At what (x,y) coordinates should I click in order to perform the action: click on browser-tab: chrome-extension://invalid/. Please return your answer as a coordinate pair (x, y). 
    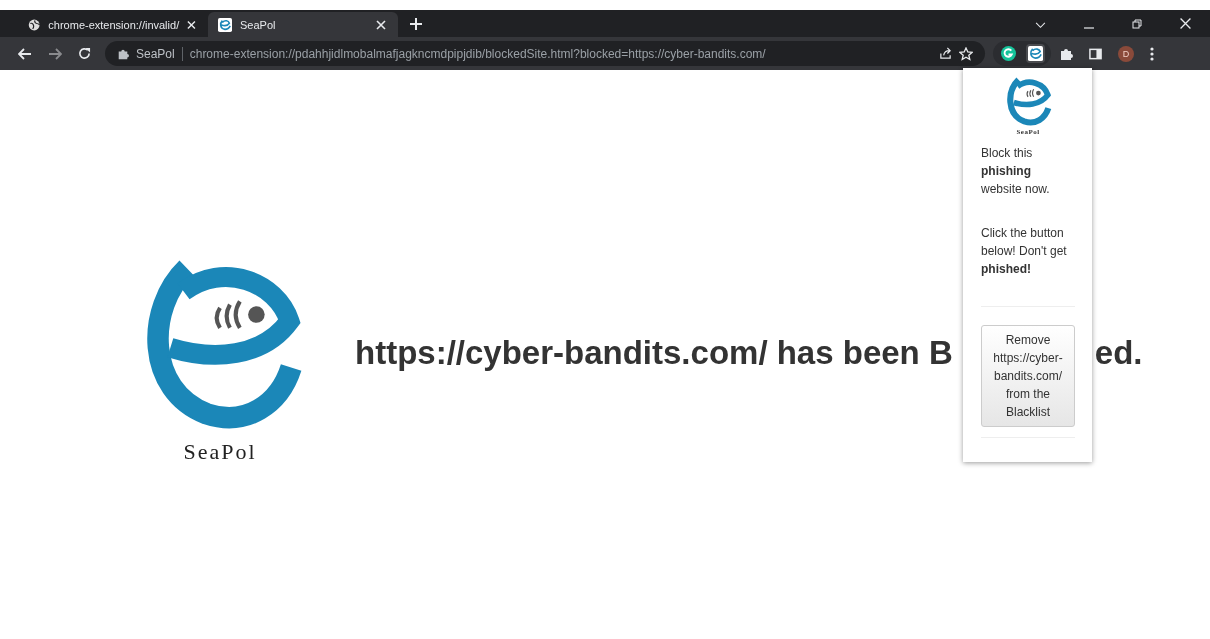
    Looking at the image, I should click on (113, 24).